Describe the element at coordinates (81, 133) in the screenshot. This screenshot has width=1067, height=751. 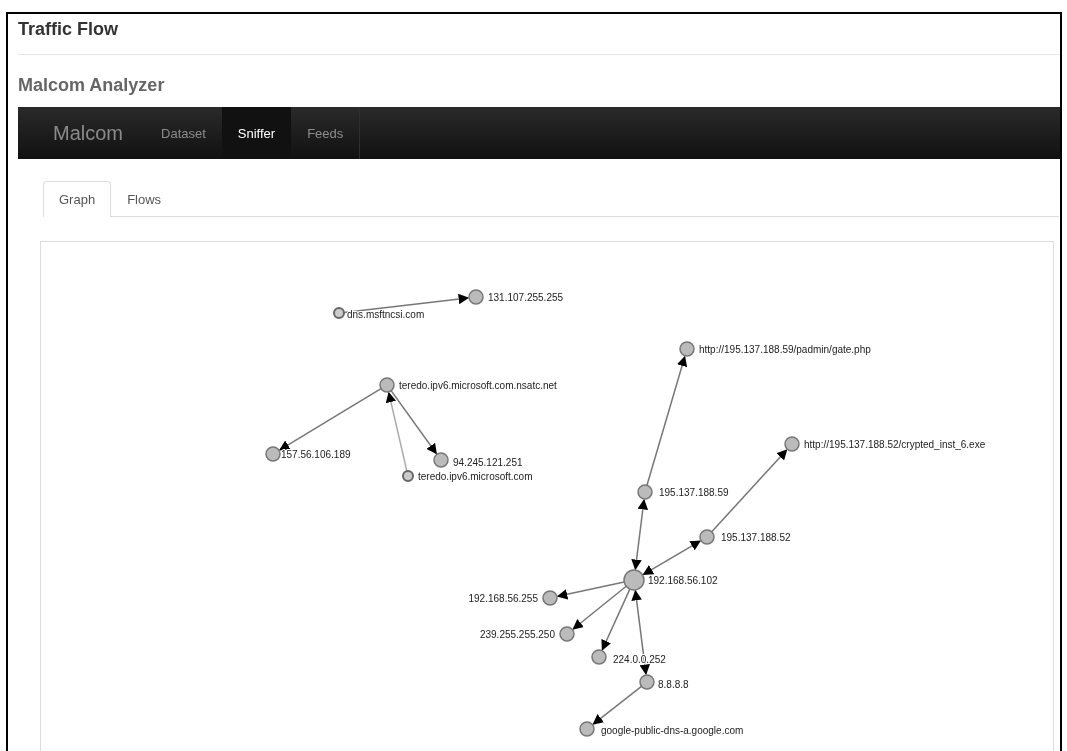
I see `brand-link: Malcom` at that location.